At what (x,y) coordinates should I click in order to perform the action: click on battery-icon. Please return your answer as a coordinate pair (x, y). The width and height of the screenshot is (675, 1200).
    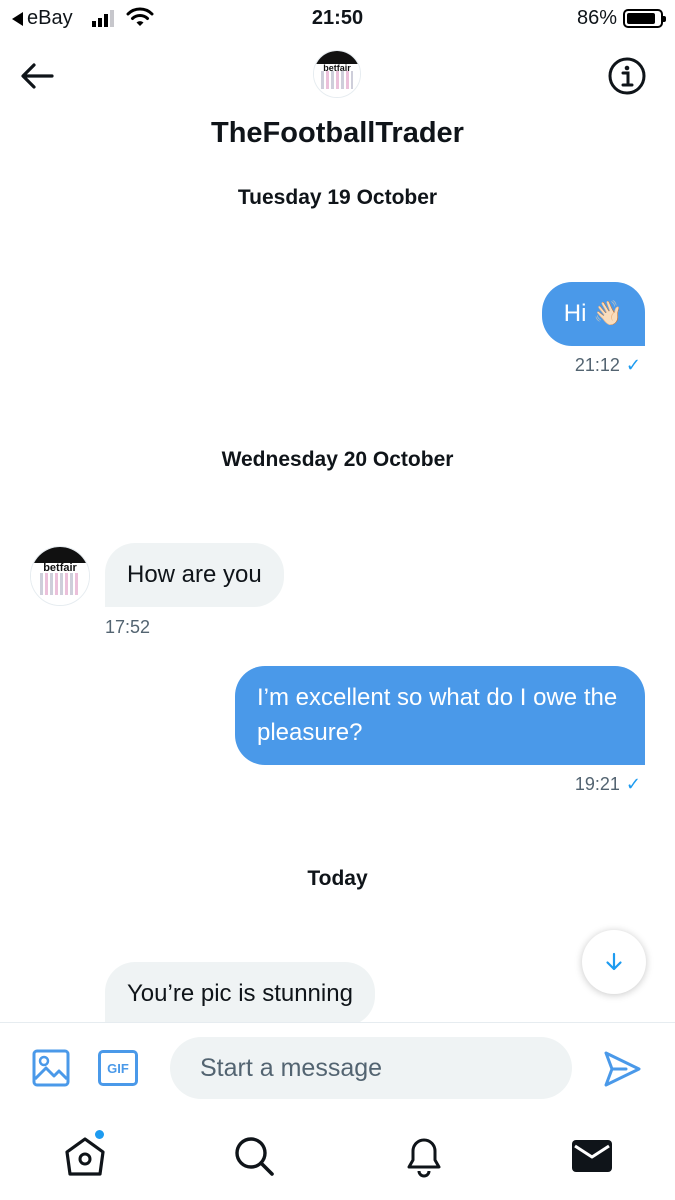
    Looking at the image, I should click on (644, 18).